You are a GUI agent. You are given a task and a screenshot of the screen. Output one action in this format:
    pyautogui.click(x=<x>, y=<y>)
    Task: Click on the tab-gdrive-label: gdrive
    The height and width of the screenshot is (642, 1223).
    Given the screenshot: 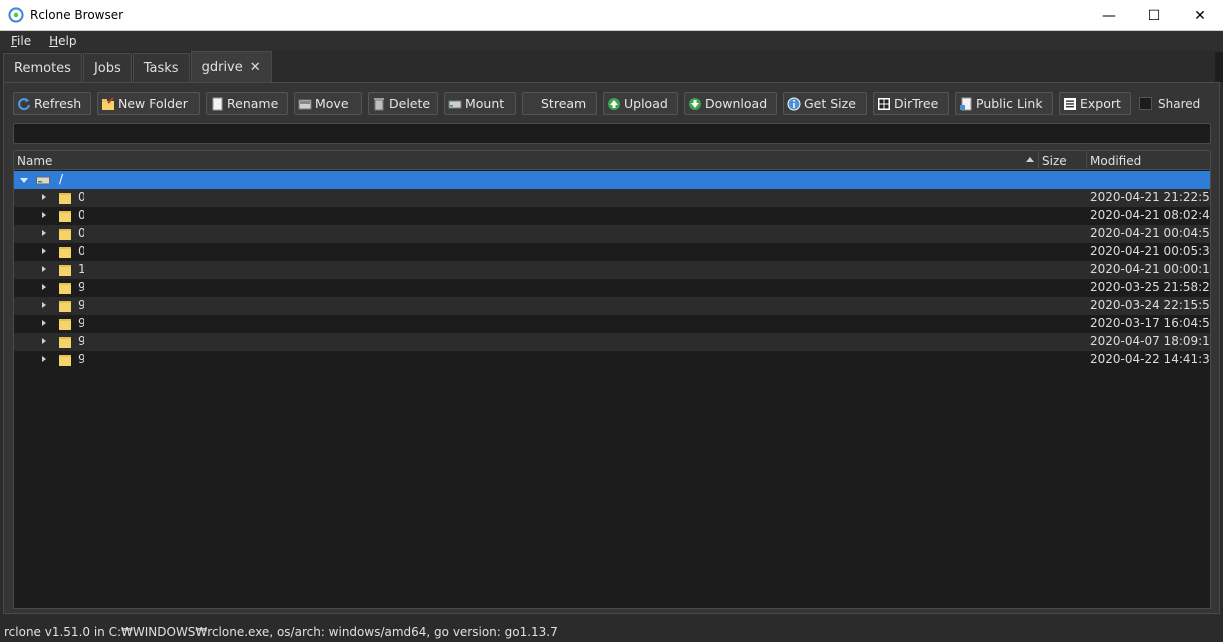 What is the action you would take?
    pyautogui.click(x=222, y=67)
    